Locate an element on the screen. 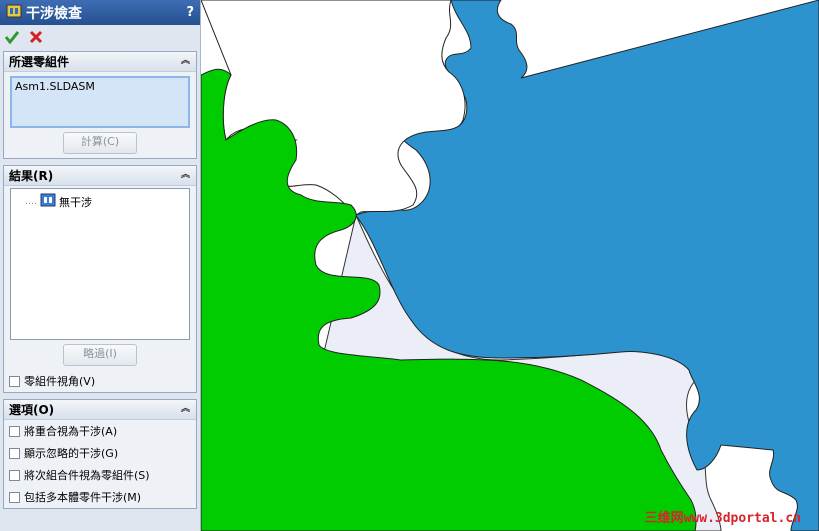 This screenshot has width=819, height=531. interference-result-icon is located at coordinates (48, 201).